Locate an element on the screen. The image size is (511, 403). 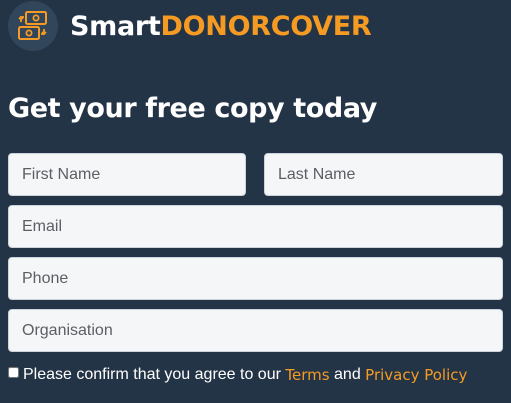
organisation-field is located at coordinates (255, 330).